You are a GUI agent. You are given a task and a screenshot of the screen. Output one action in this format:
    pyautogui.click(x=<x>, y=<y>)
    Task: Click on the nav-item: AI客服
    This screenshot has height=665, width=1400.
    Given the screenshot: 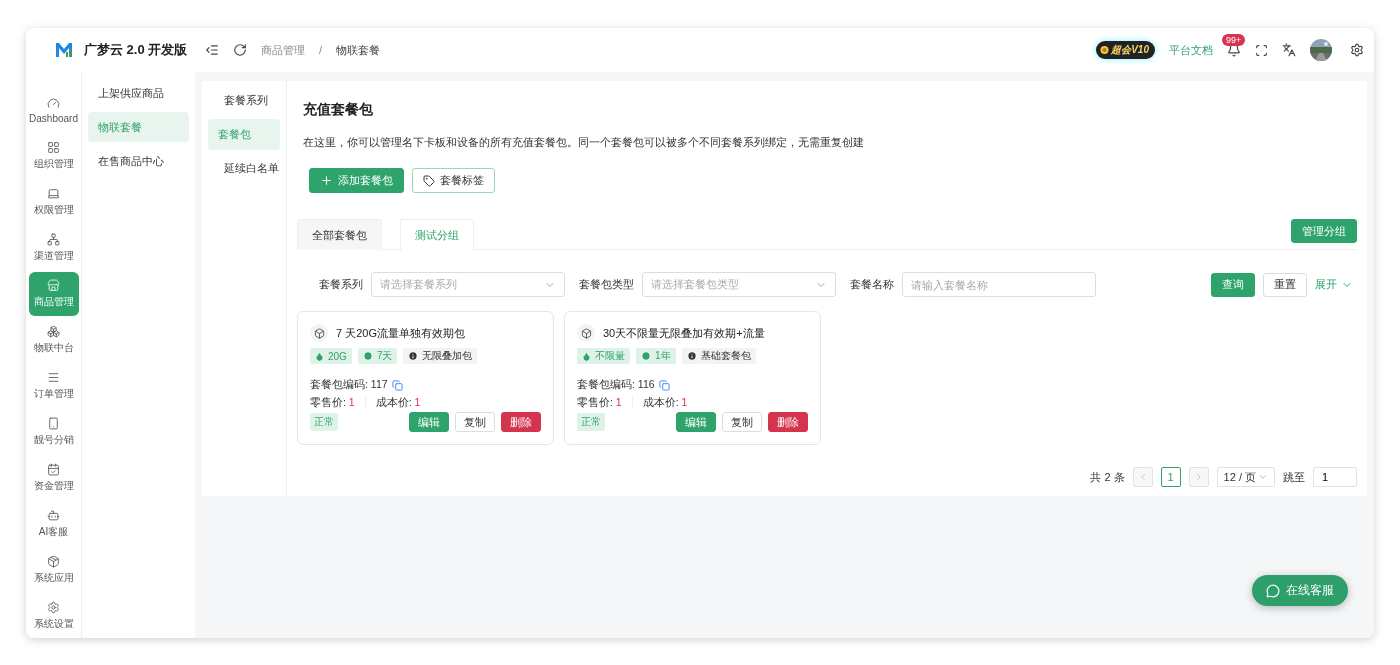 What is the action you would take?
    pyautogui.click(x=53, y=524)
    